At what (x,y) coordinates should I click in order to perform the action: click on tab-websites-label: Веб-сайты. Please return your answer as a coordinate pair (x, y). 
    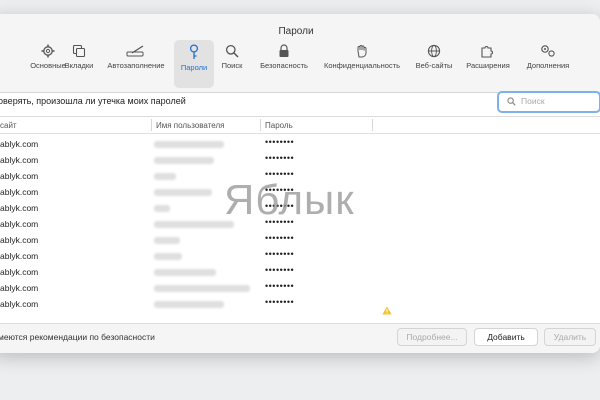
    Looking at the image, I should click on (434, 65).